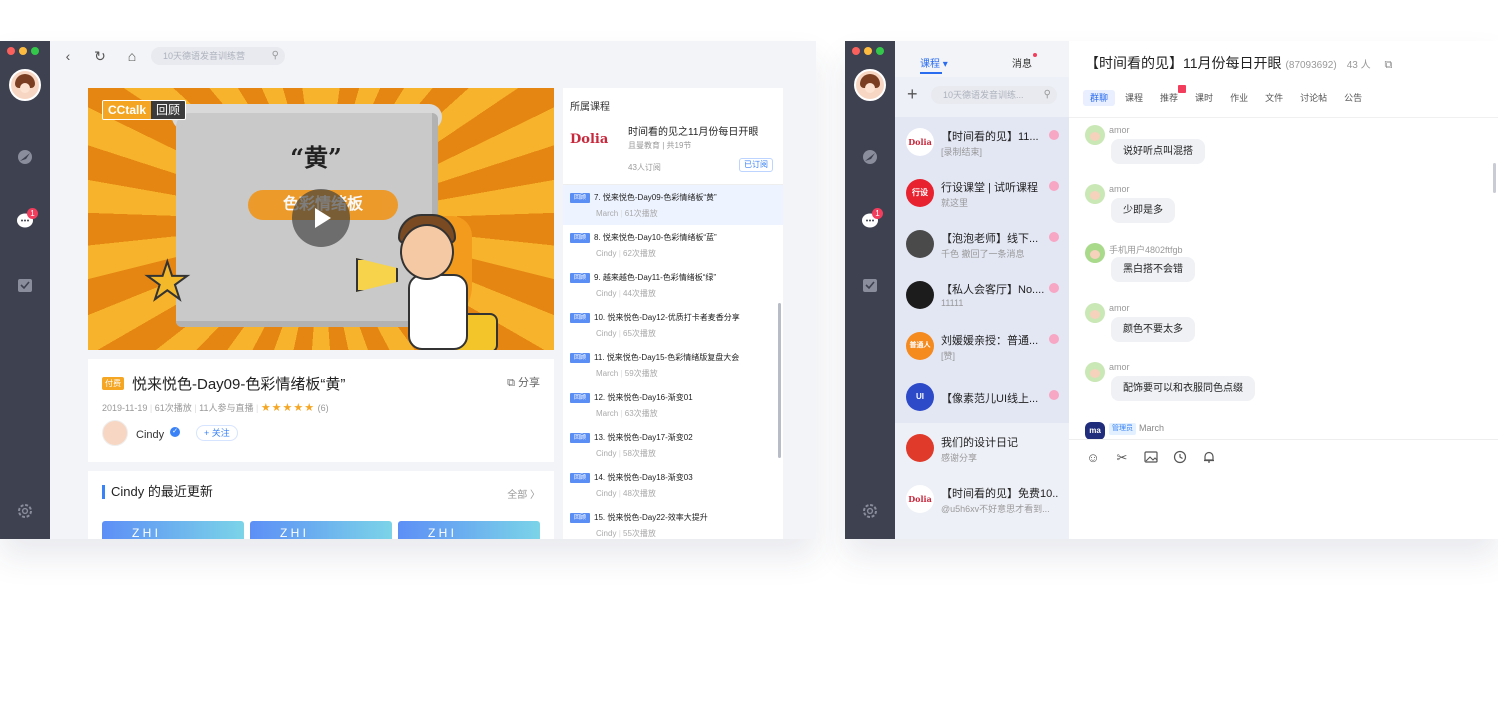 This screenshot has height=701, width=1498. What do you see at coordinates (1204, 98) in the screenshot?
I see `tab-lessons: 课时` at bounding box center [1204, 98].